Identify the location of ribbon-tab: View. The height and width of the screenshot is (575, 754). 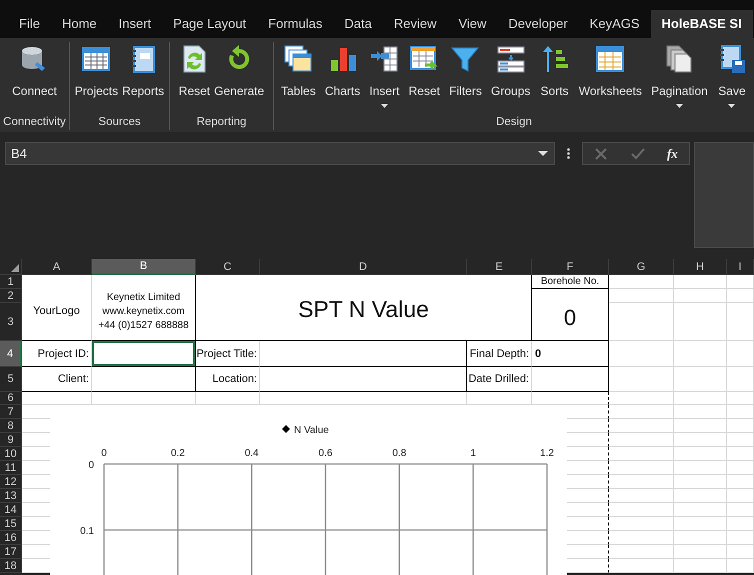
(472, 24).